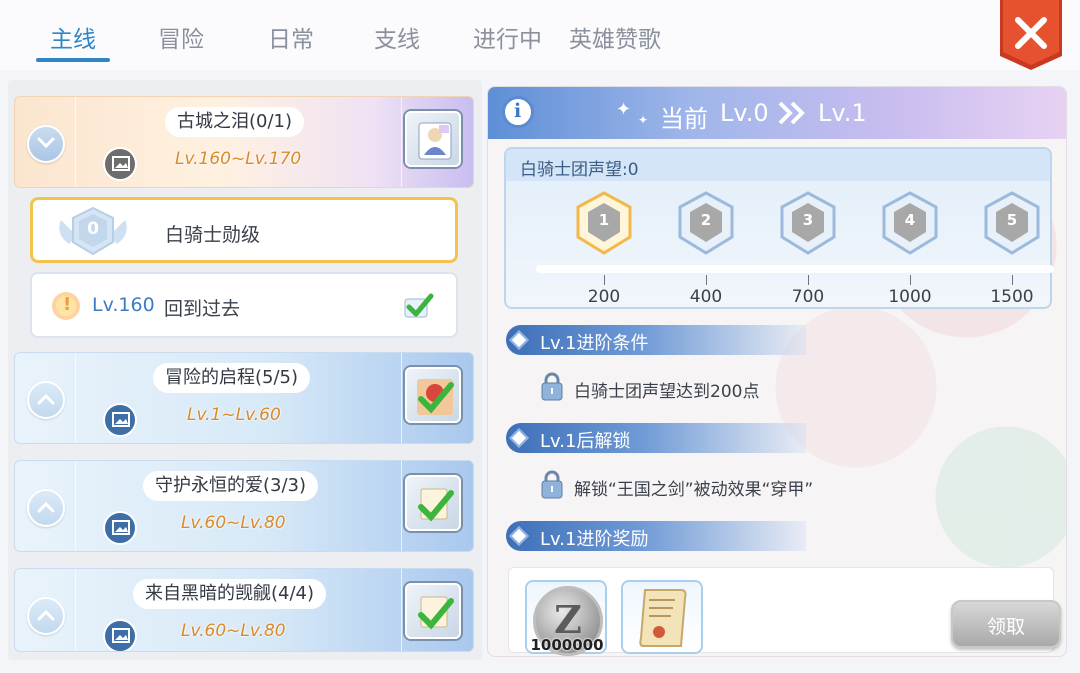  What do you see at coordinates (123, 305) in the screenshot?
I see `subquest-level: Lv.160` at bounding box center [123, 305].